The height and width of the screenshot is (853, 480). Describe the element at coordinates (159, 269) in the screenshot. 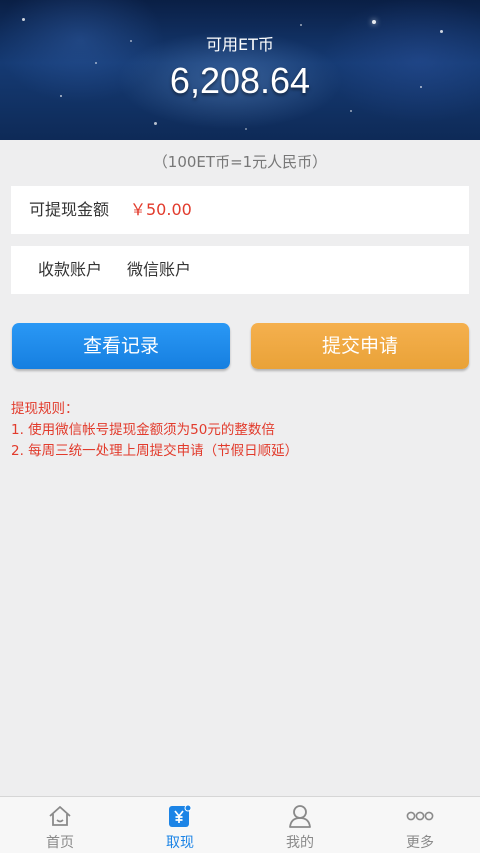

I see `receiving-account-value: 微信账户` at that location.